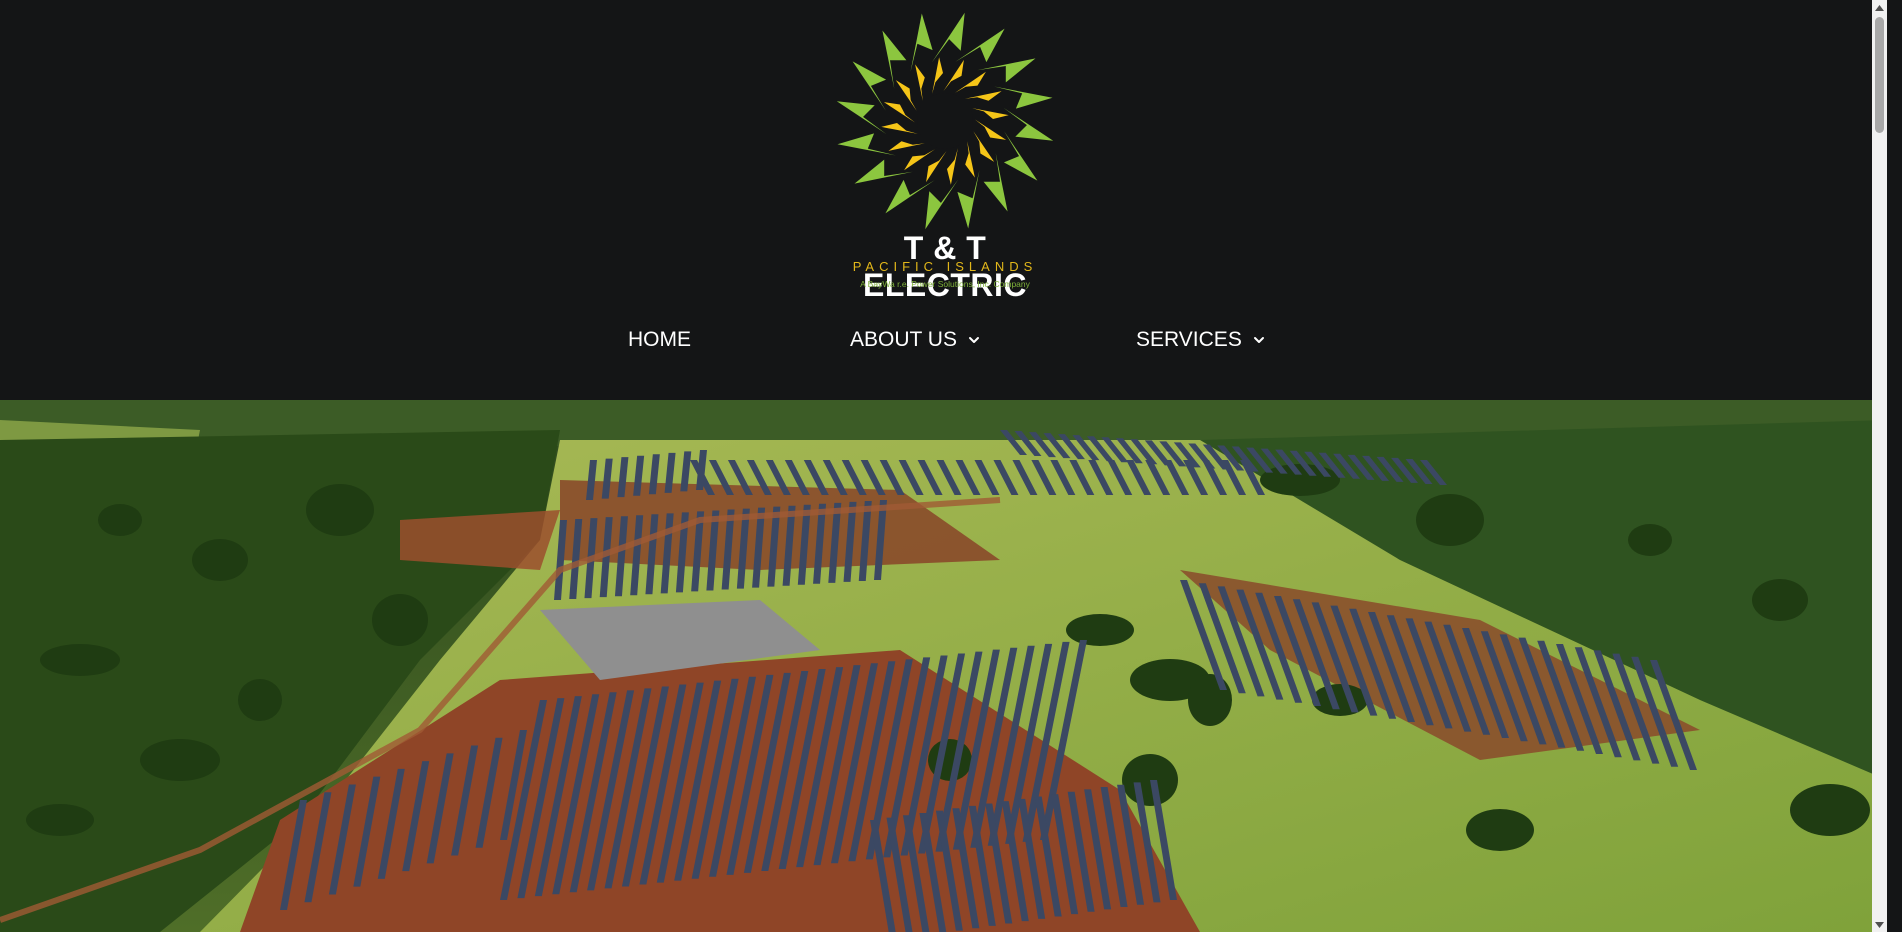  I want to click on scrollbar, so click(1879, 466).